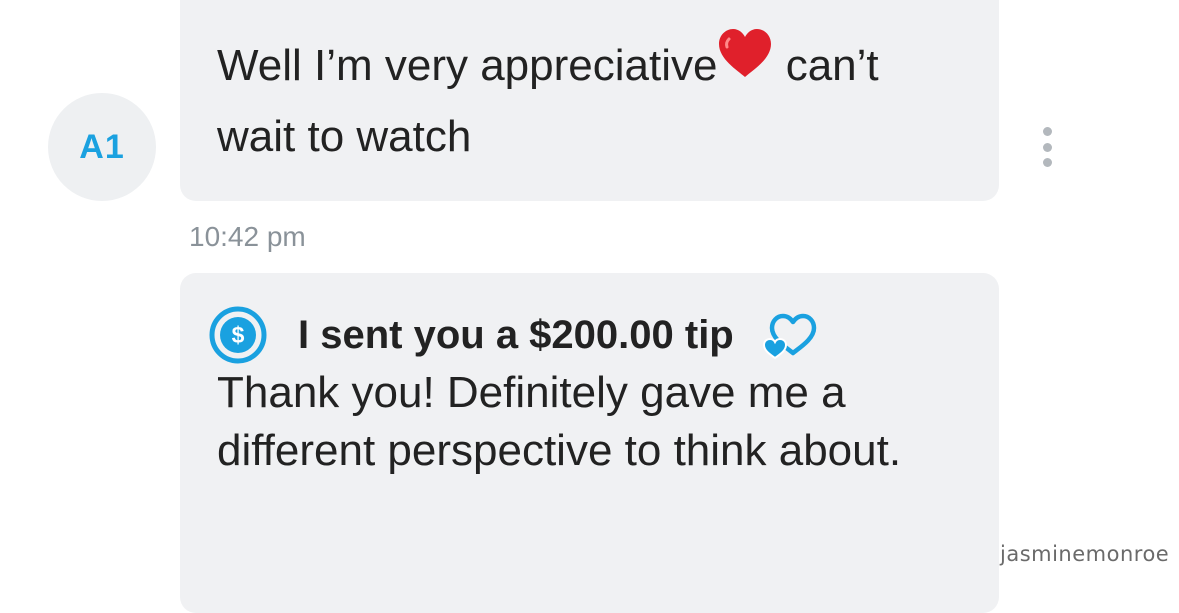 The width and height of the screenshot is (1179, 613). I want to click on tip-label: I sent you a $200.00 tip, so click(516, 334).